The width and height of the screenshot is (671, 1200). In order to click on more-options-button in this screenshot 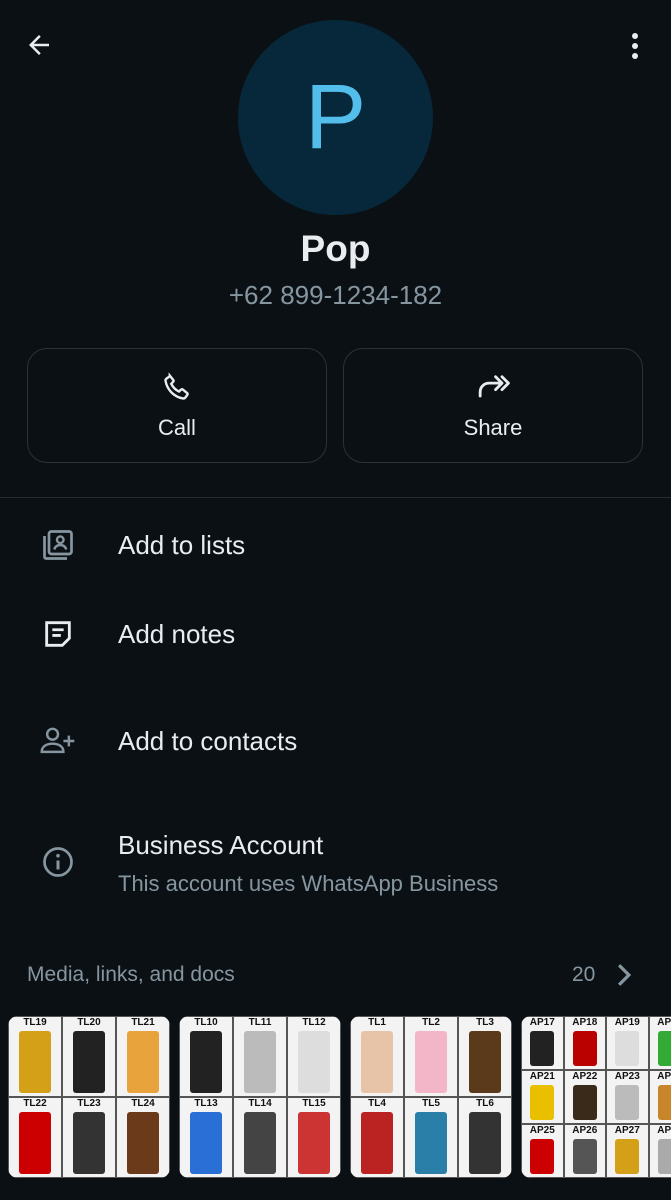, I will do `click(635, 46)`.